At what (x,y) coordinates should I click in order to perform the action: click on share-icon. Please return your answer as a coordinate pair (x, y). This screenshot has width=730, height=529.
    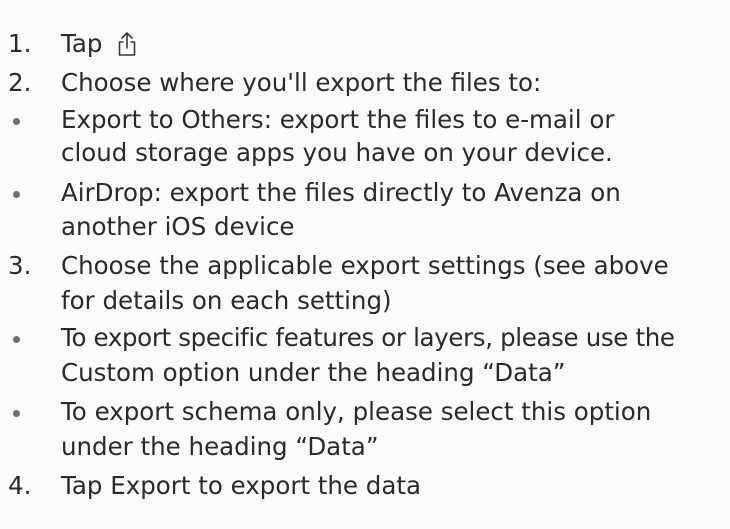
    Looking at the image, I should click on (127, 44).